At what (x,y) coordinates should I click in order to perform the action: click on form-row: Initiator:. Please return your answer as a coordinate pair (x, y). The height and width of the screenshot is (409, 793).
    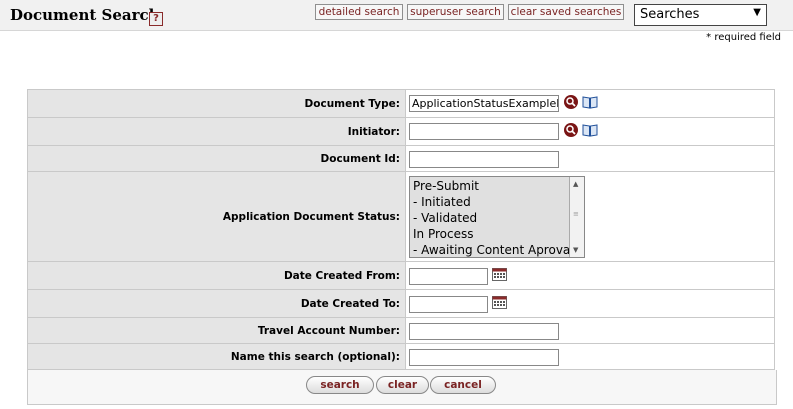
    Looking at the image, I should click on (401, 131).